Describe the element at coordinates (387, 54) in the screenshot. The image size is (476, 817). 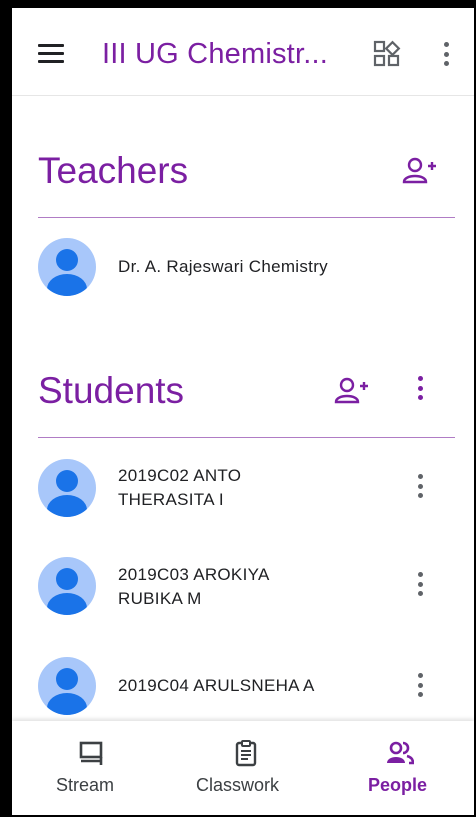
I see `apps-grid-icon` at that location.